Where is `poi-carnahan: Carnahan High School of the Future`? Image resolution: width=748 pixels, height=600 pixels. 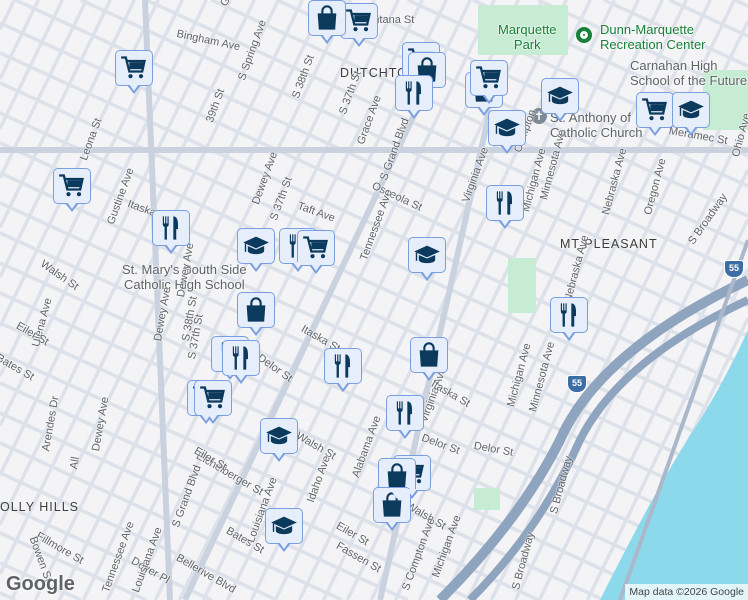
poi-carnahan: Carnahan High School of the Future is located at coordinates (688, 73).